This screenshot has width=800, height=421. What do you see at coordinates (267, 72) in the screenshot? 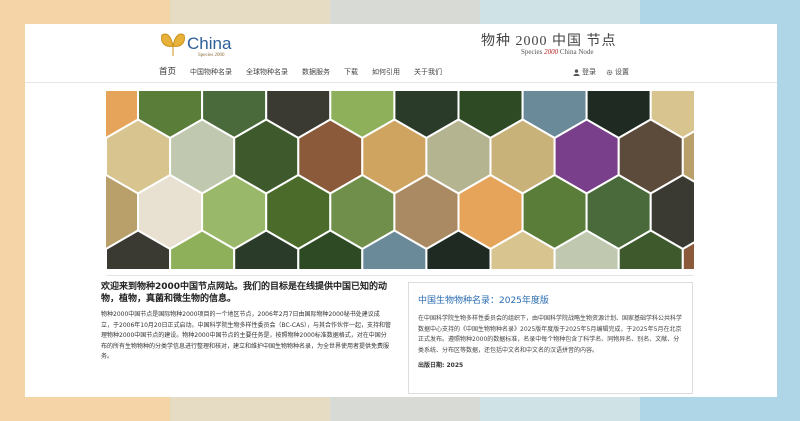
I see `nav-global-species-list: 全球物种名录` at bounding box center [267, 72].